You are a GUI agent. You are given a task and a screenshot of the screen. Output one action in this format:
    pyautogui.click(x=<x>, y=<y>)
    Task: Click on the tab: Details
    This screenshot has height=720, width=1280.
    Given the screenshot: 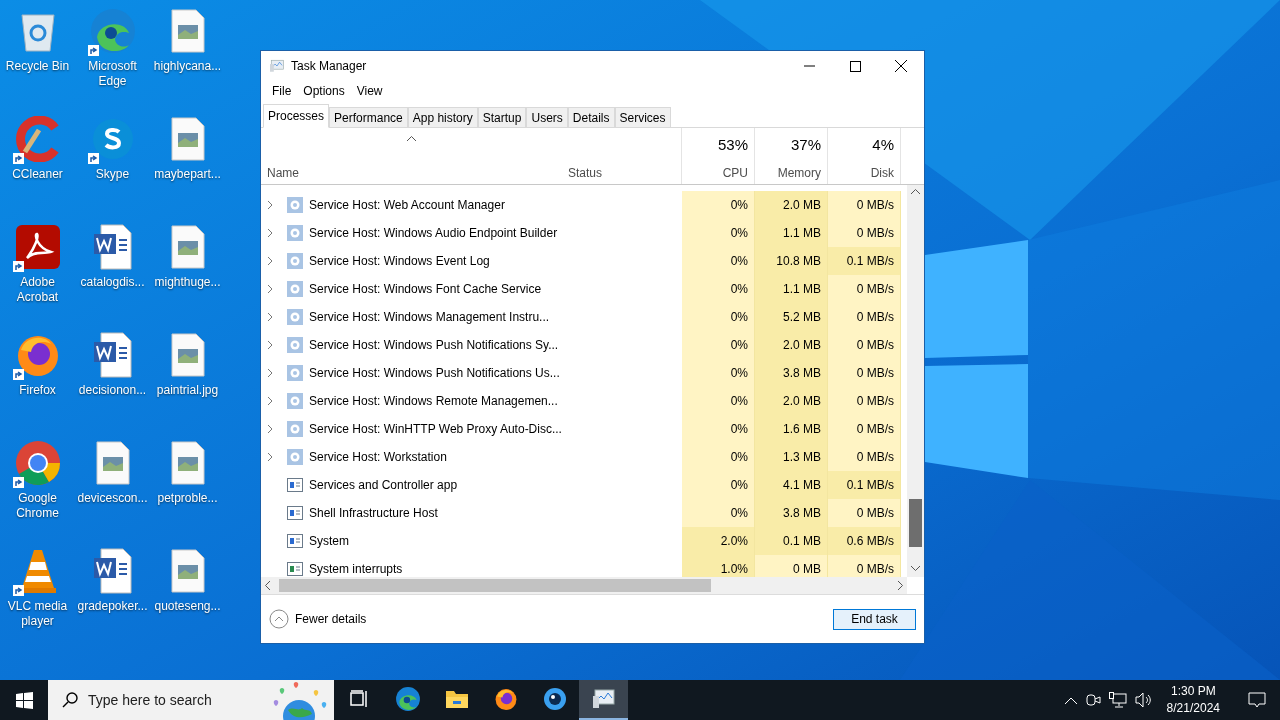 What is the action you would take?
    pyautogui.click(x=591, y=117)
    